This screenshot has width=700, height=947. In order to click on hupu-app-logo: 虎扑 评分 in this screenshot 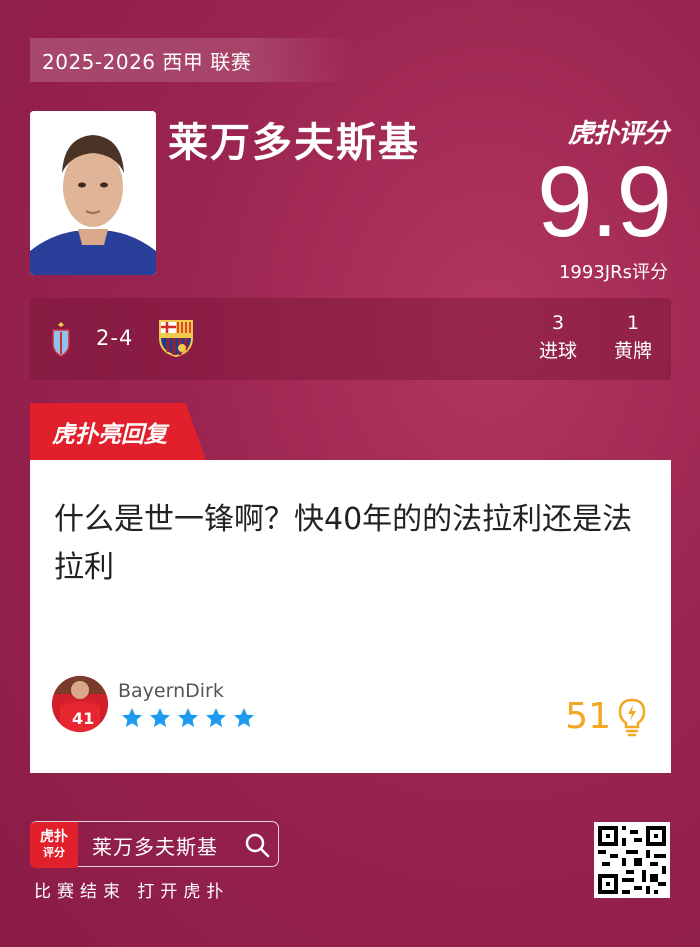, I will do `click(54, 845)`.